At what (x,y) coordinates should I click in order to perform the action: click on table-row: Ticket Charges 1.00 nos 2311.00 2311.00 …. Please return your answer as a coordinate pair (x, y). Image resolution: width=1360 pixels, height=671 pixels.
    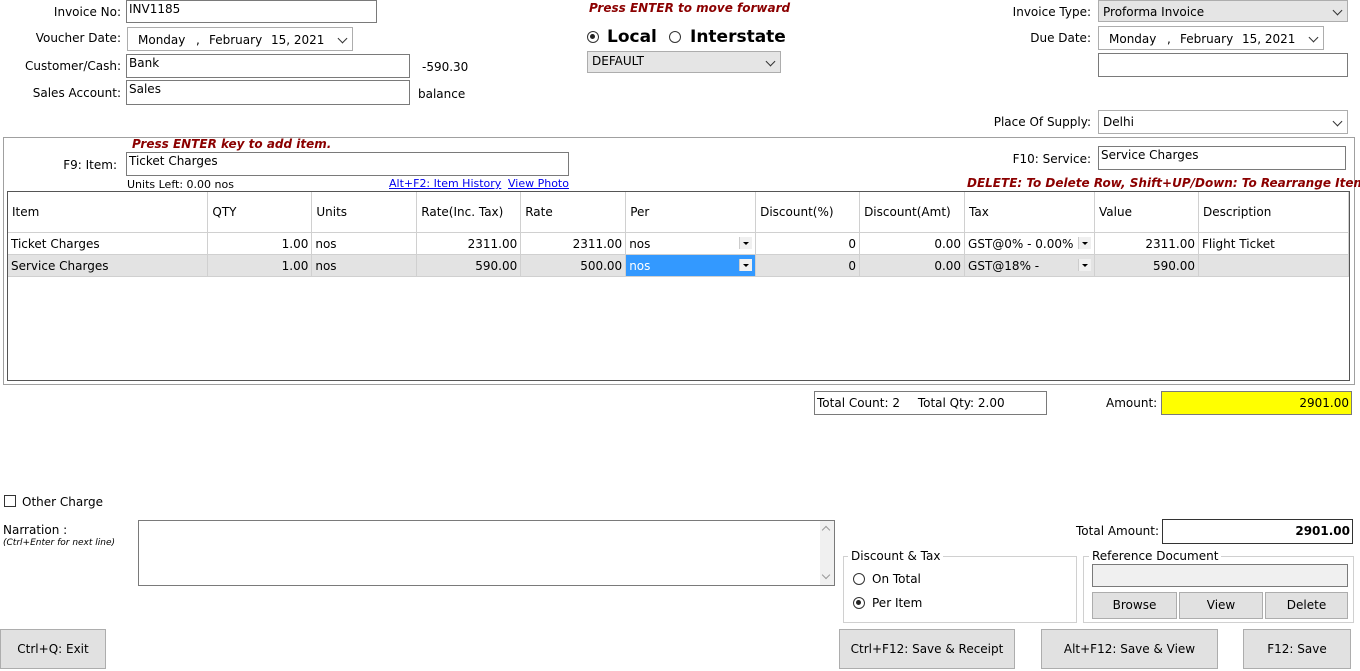
    Looking at the image, I should click on (679, 243).